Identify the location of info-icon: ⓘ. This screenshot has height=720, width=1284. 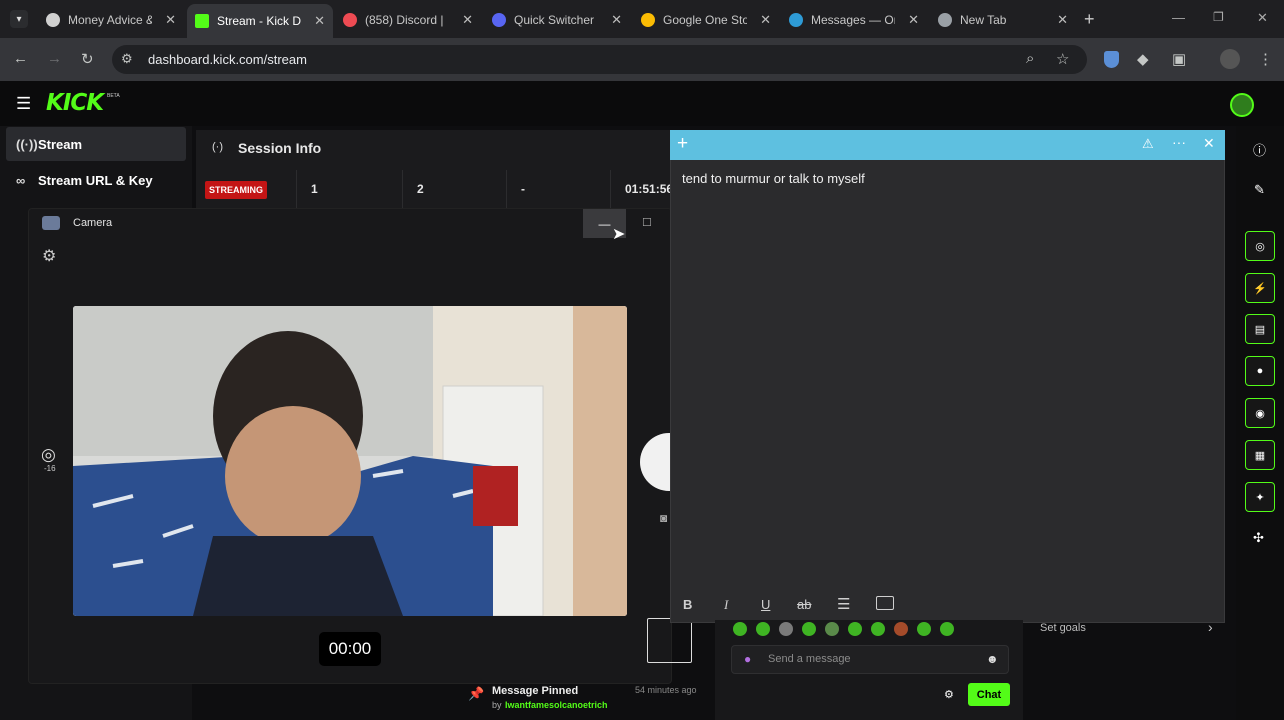
(1259, 149).